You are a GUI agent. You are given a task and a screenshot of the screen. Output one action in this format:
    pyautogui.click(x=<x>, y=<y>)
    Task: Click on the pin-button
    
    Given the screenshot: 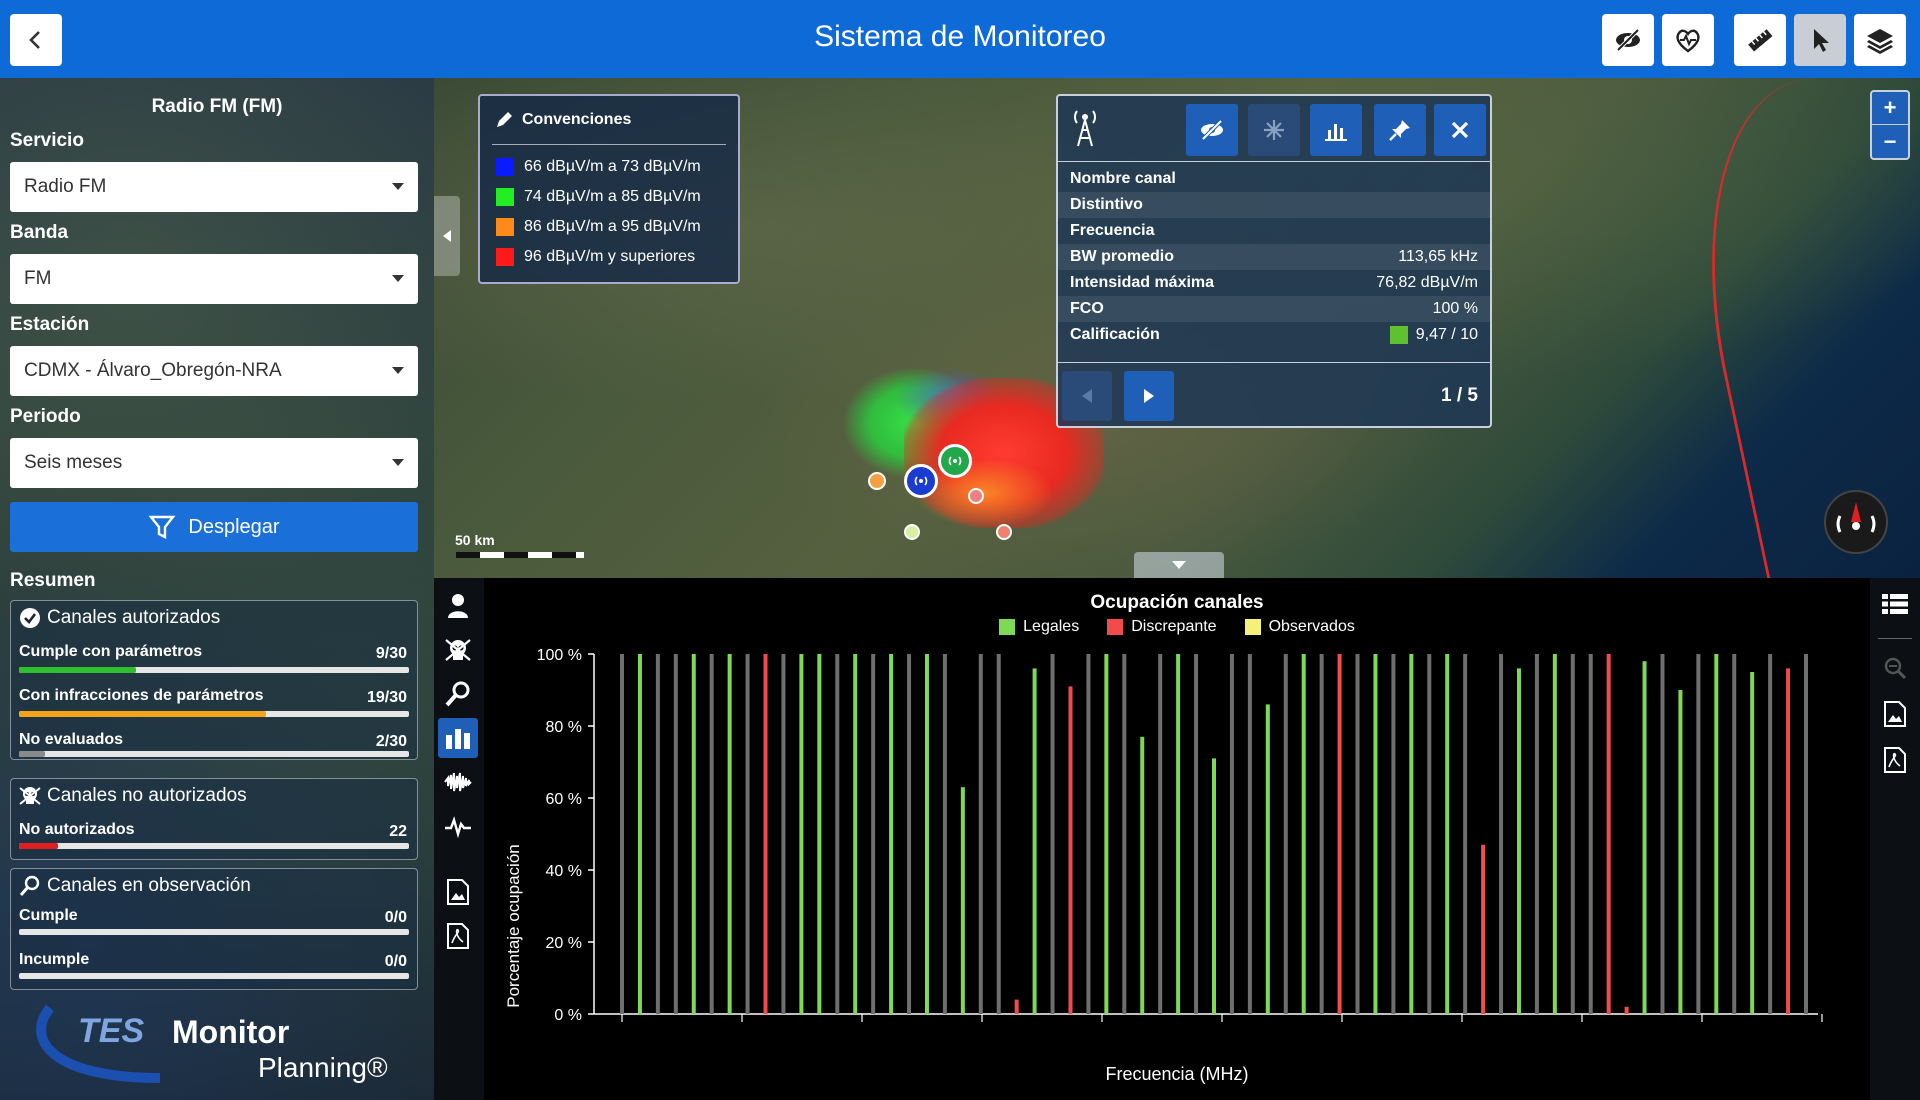 What is the action you would take?
    pyautogui.click(x=1400, y=130)
    